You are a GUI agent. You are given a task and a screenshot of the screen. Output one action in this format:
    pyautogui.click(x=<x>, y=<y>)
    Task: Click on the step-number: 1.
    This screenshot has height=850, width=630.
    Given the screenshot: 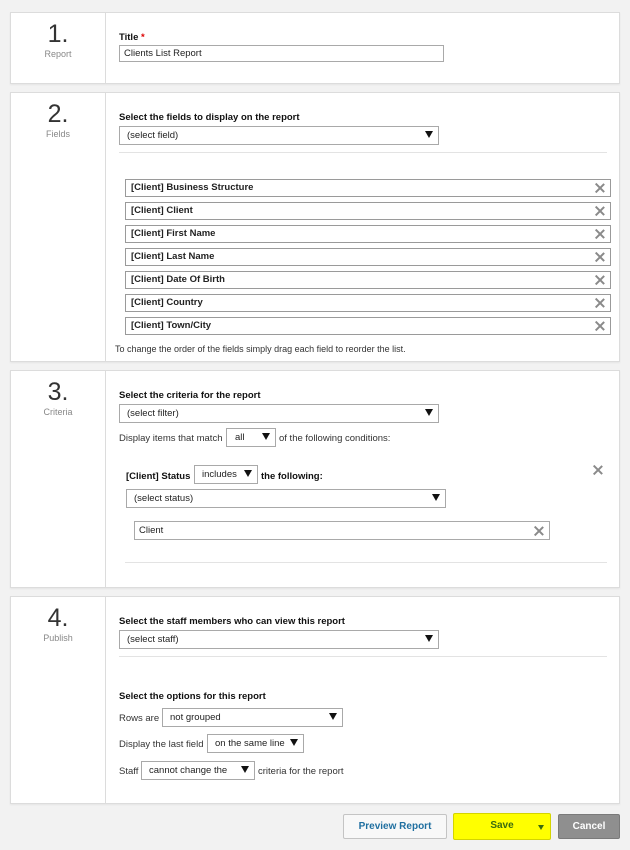 What is the action you would take?
    pyautogui.click(x=58, y=34)
    